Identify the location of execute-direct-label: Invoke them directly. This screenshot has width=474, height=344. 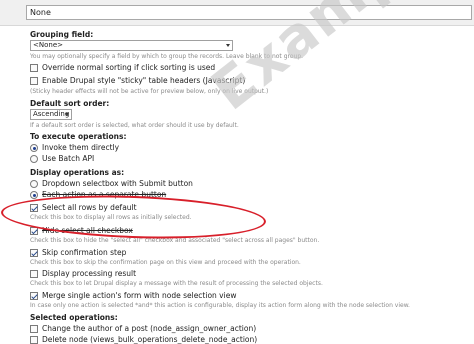
(81, 147).